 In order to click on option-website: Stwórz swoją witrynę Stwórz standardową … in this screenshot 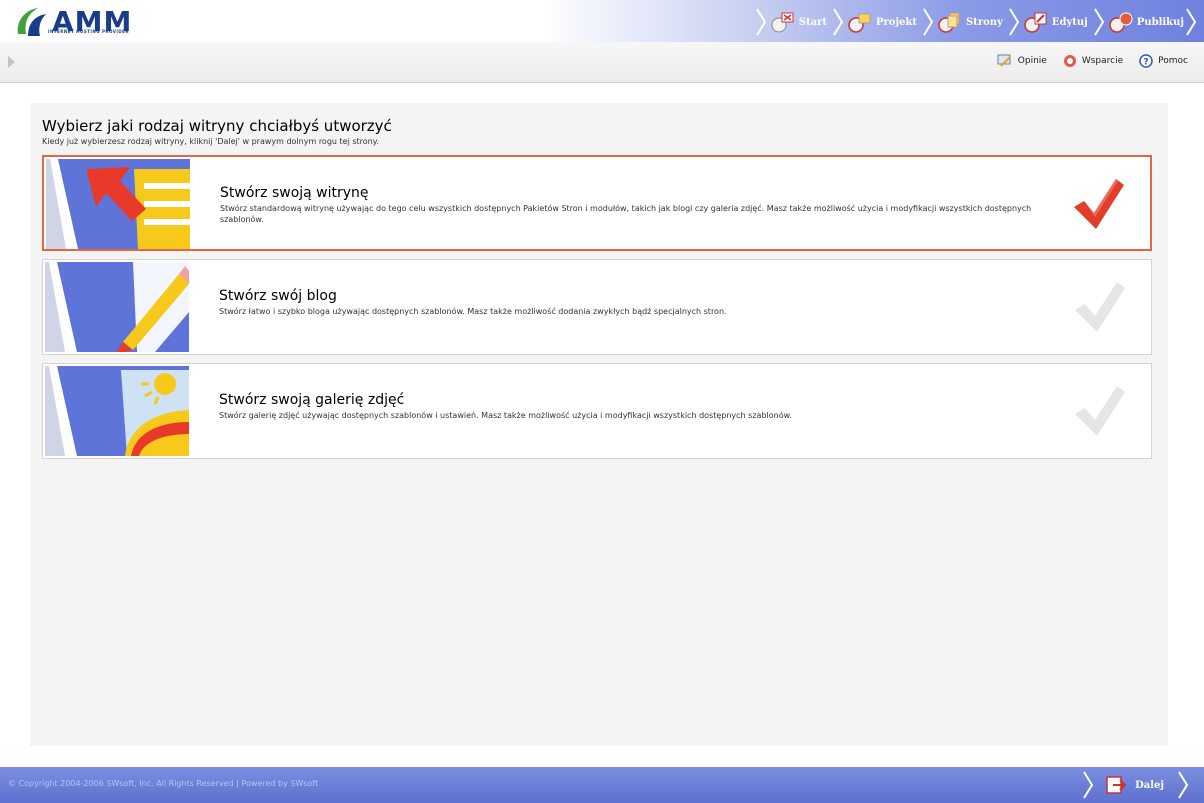, I will do `click(597, 203)`.